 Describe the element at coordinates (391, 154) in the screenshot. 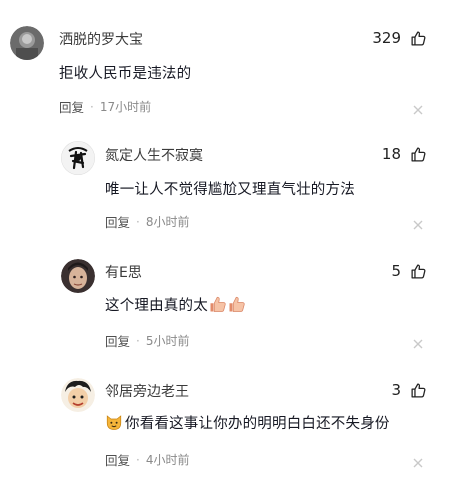

I see `like-count: 18` at that location.